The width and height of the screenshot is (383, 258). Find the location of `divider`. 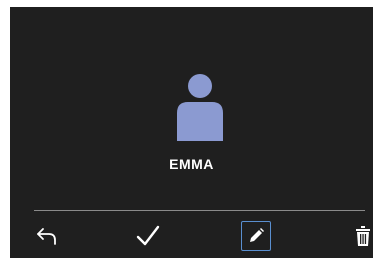

divider is located at coordinates (199, 210).